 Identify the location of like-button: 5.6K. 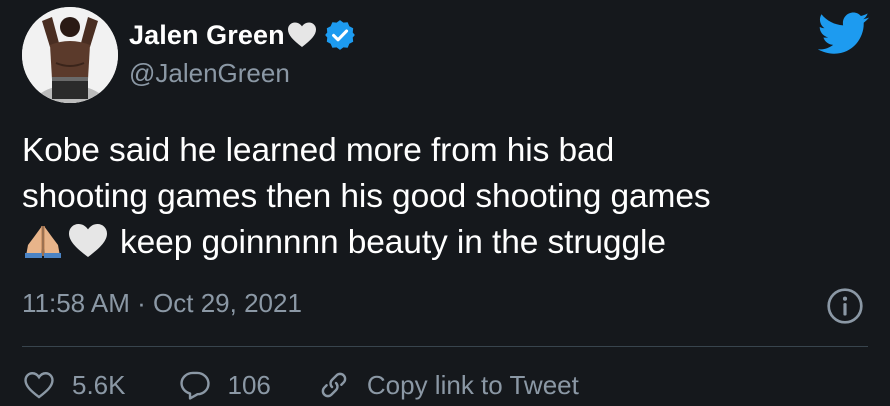
(74, 385).